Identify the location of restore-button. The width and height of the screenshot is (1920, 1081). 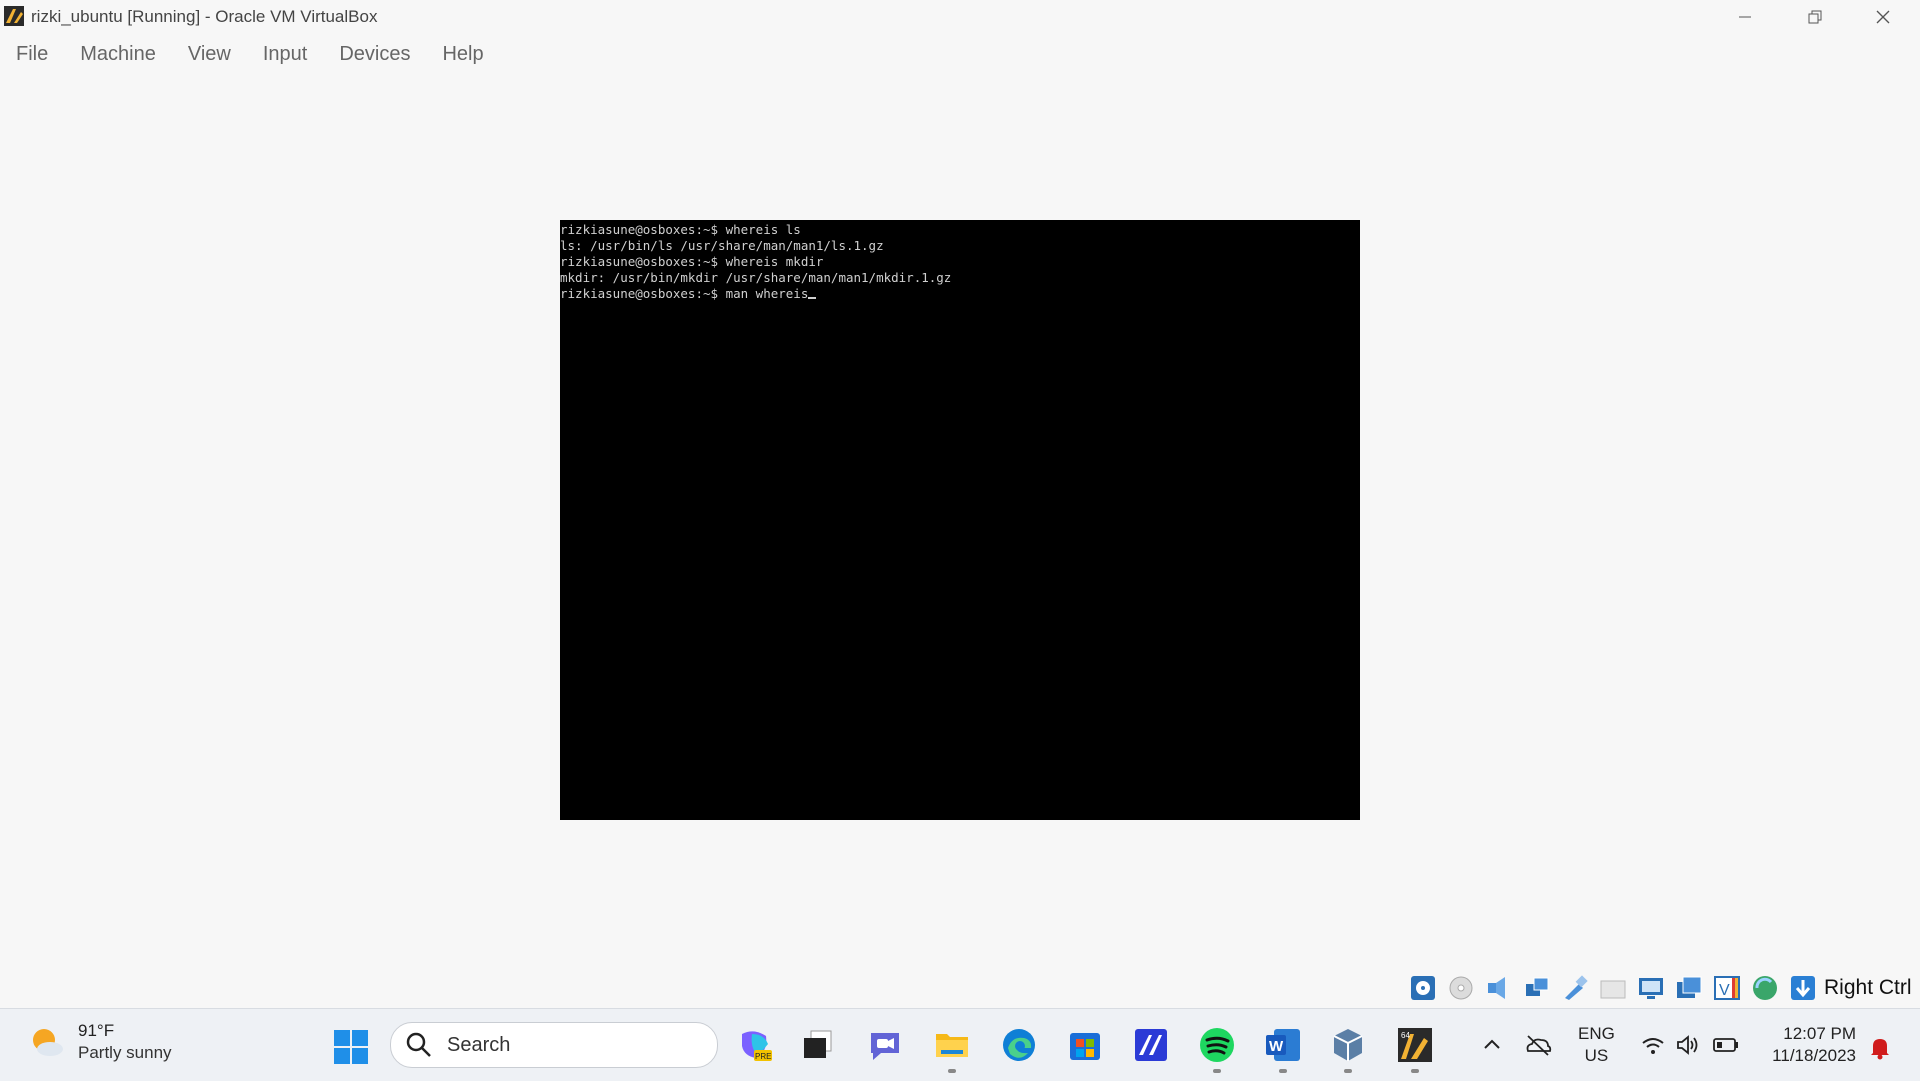
(1815, 17).